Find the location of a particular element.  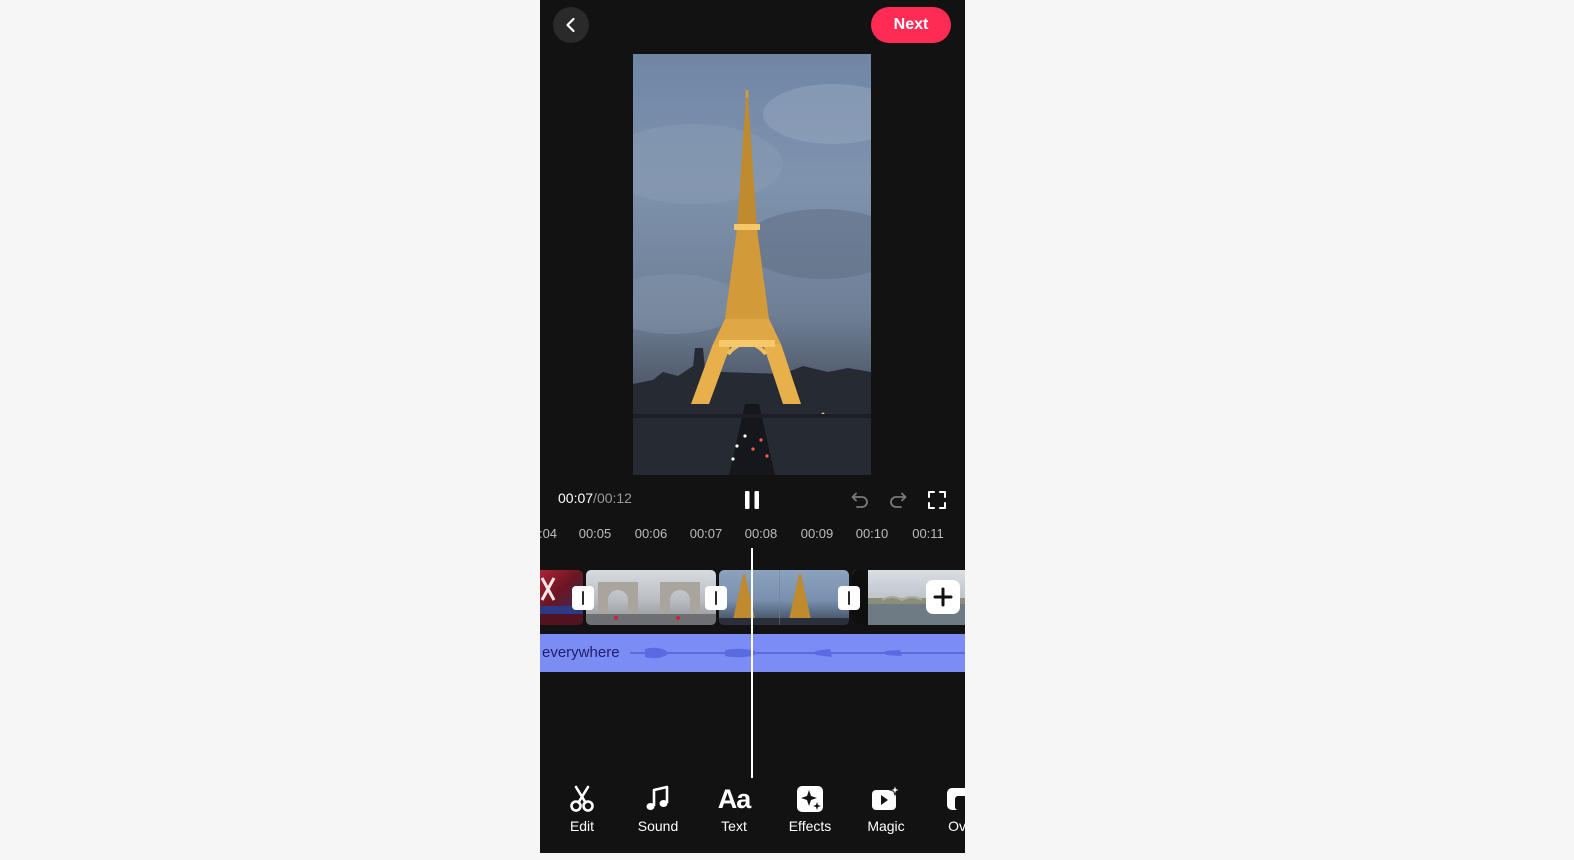

ruler-tick: 00:05 is located at coordinates (595, 533).